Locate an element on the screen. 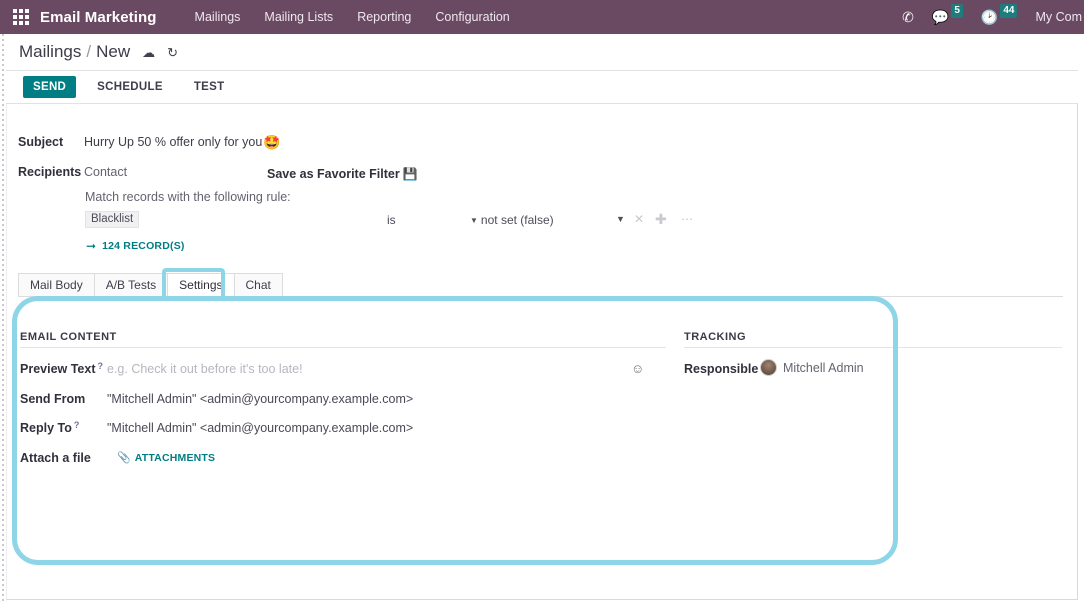 This screenshot has width=1084, height=604. breadcrumb-current: New is located at coordinates (113, 51).